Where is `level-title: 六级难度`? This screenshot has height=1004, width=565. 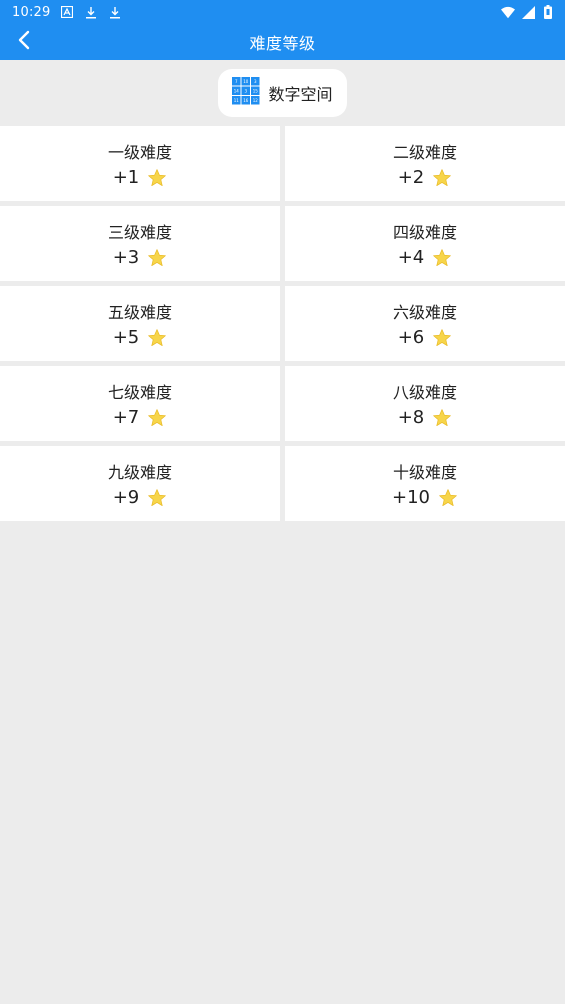
level-title: 六级难度 is located at coordinates (424, 312).